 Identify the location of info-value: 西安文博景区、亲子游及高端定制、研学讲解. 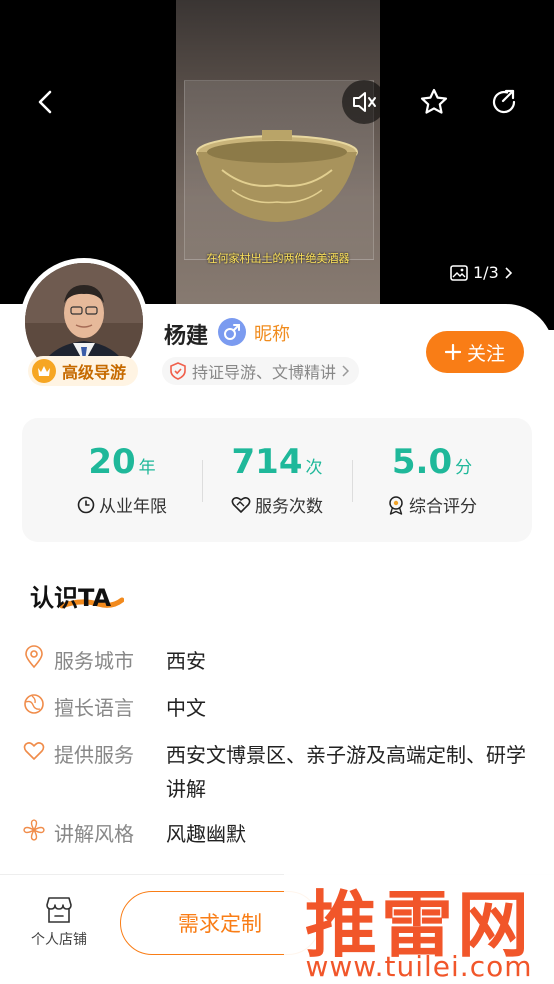
(346, 772).